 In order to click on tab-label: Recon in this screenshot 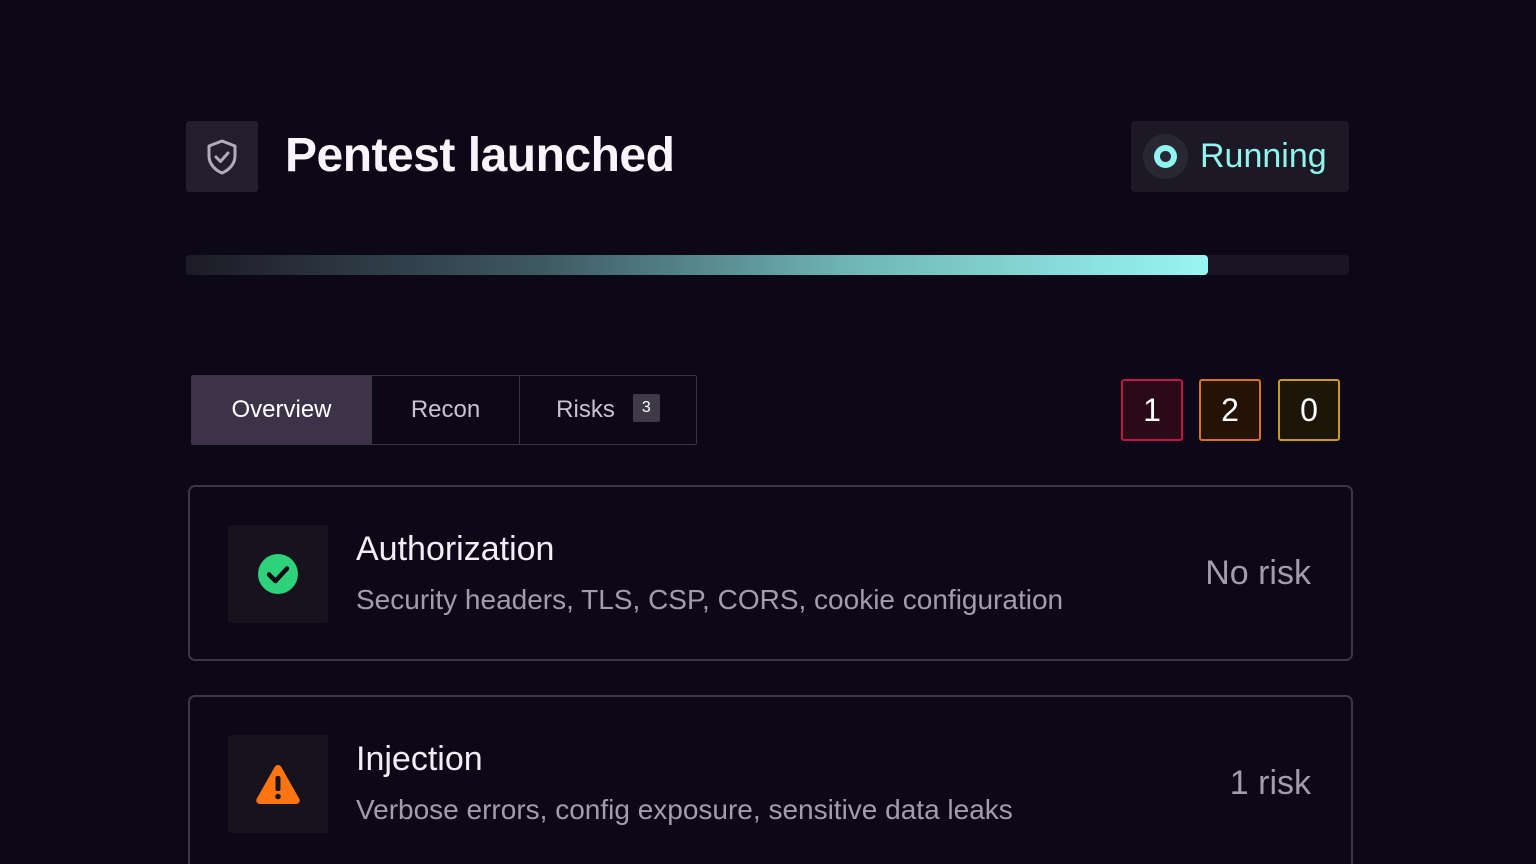, I will do `click(445, 409)`.